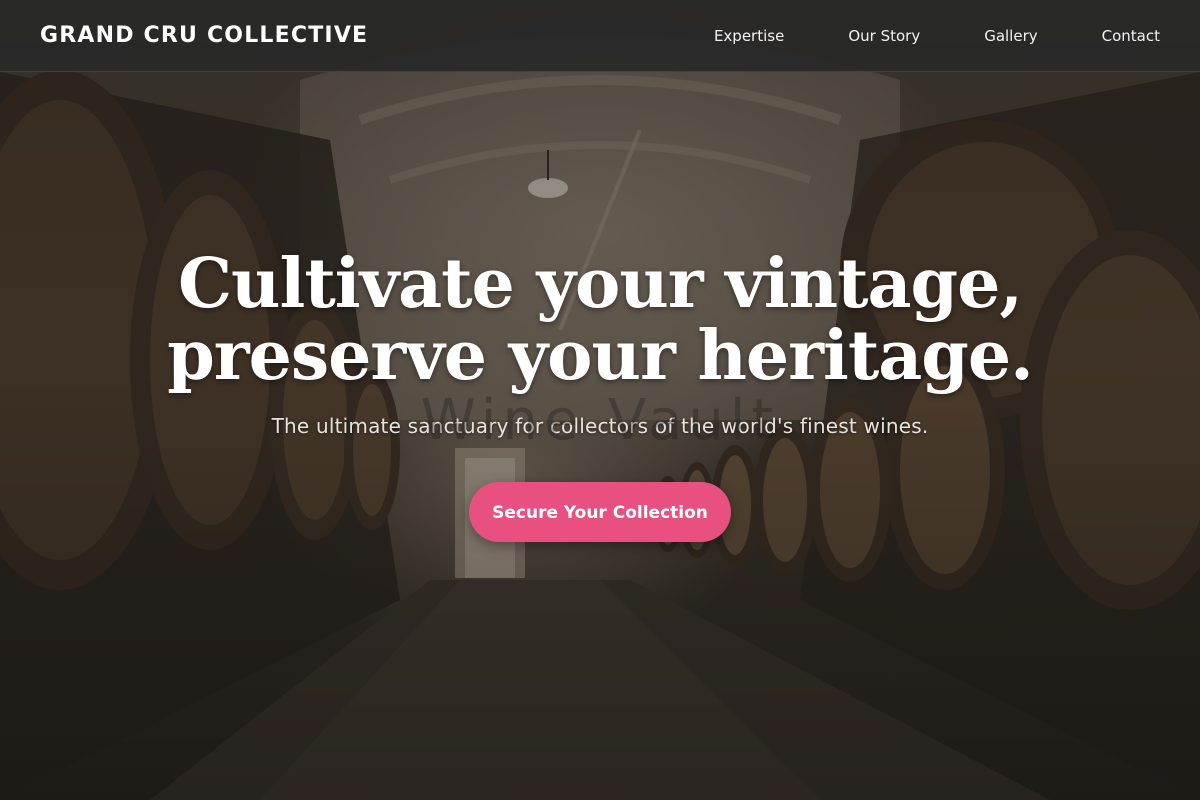 Image resolution: width=1200 pixels, height=800 pixels. What do you see at coordinates (204, 35) in the screenshot?
I see `brand-logo: GRAND CRU COLLECTIVE` at bounding box center [204, 35].